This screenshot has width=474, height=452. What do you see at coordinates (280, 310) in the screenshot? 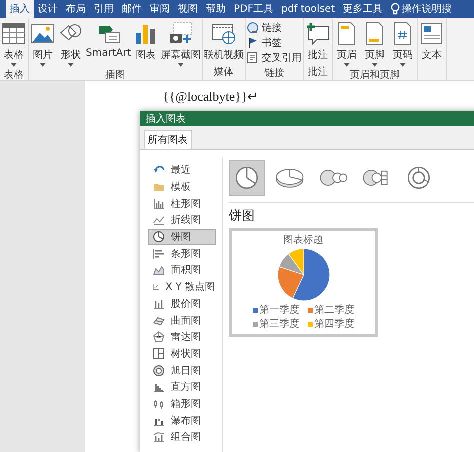
I see `legend-label: 第一季度` at bounding box center [280, 310].